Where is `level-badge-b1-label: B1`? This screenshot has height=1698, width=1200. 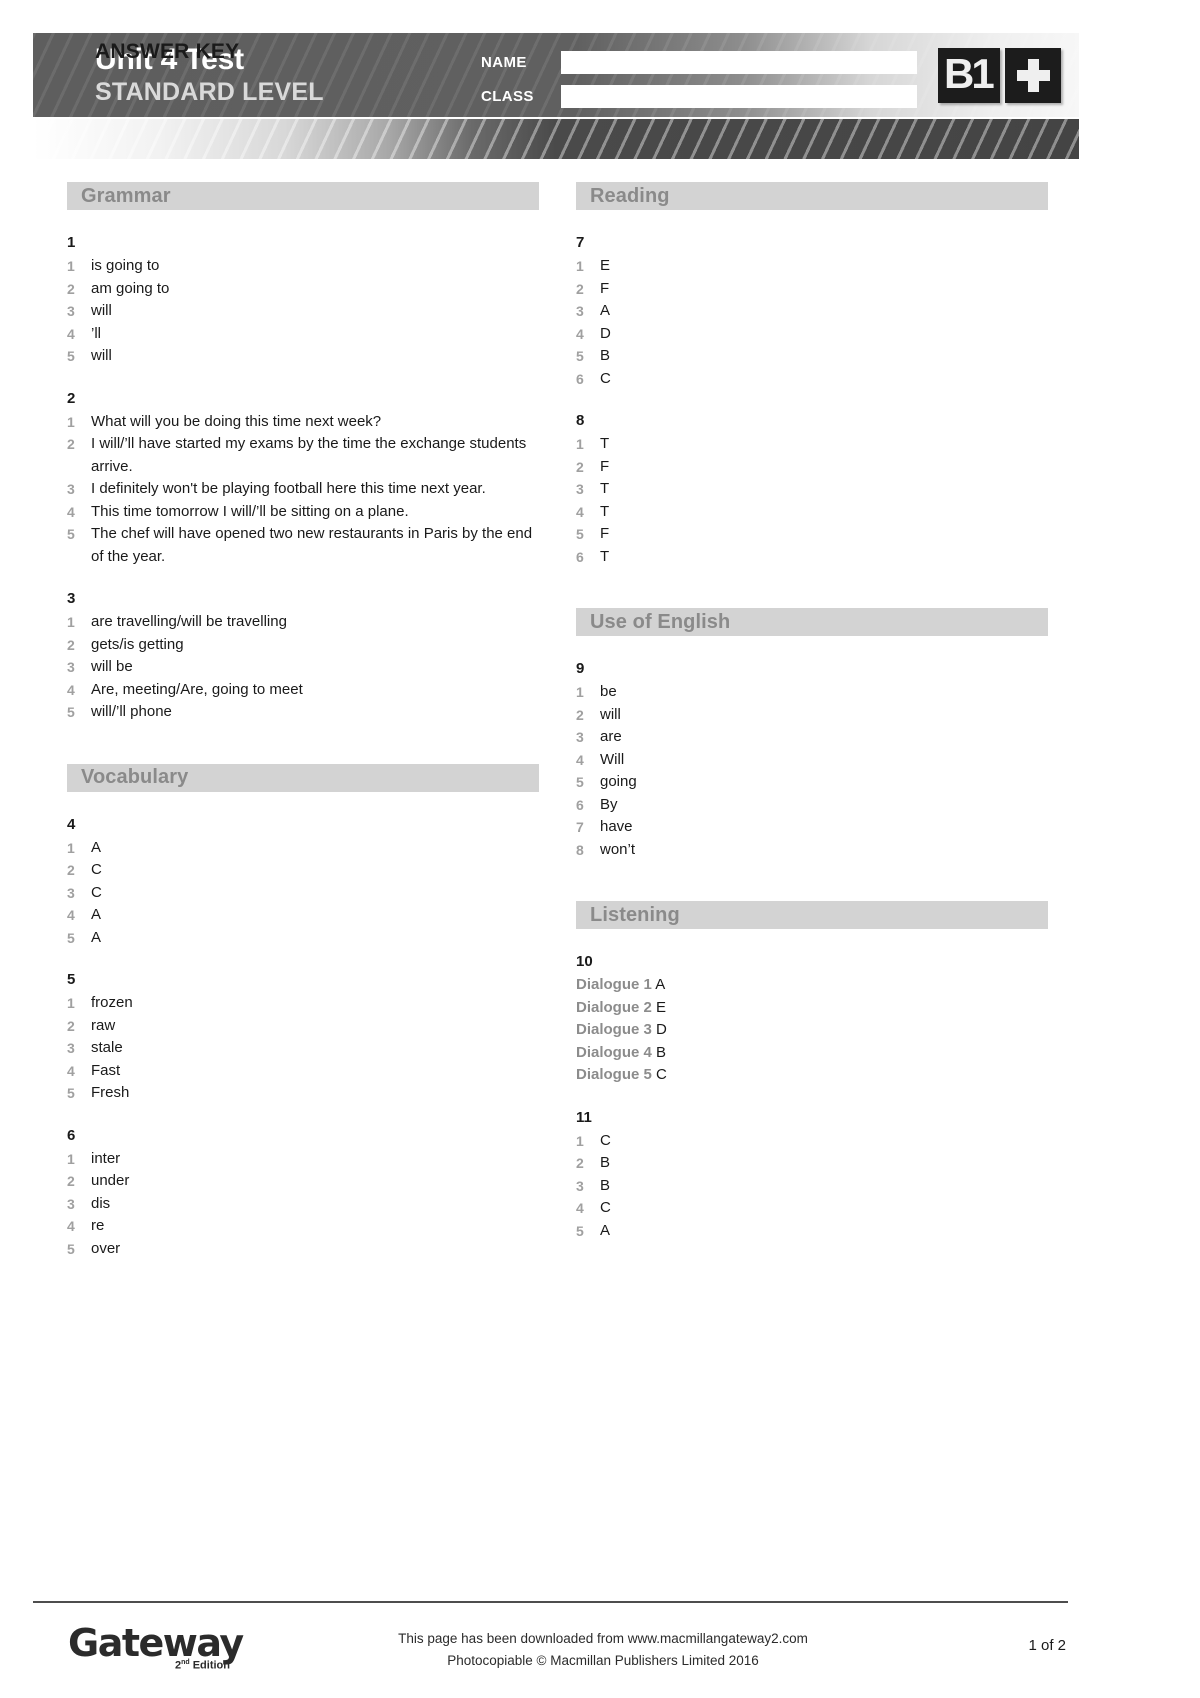 level-badge-b1-label: B1 is located at coordinates (969, 75).